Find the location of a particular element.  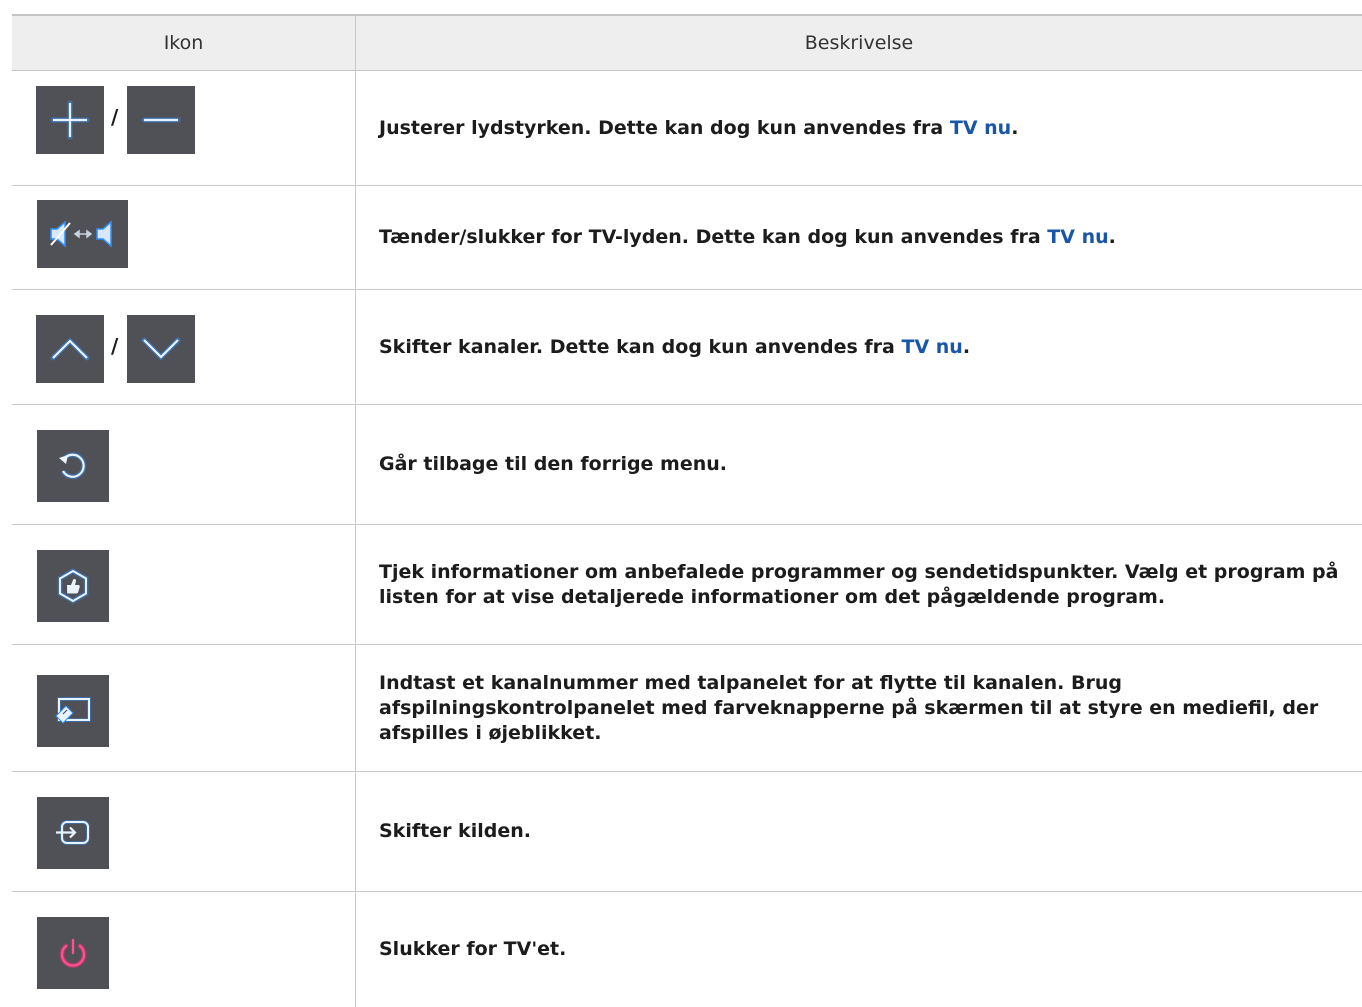

table-row-return: Går tilbage til den forrige menu. is located at coordinates (687, 465).